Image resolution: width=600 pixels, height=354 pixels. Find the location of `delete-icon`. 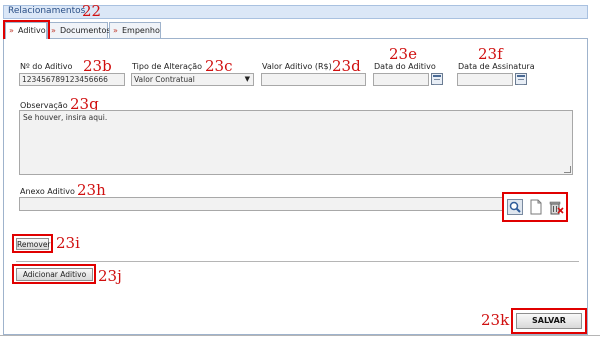

delete-icon is located at coordinates (556, 207).